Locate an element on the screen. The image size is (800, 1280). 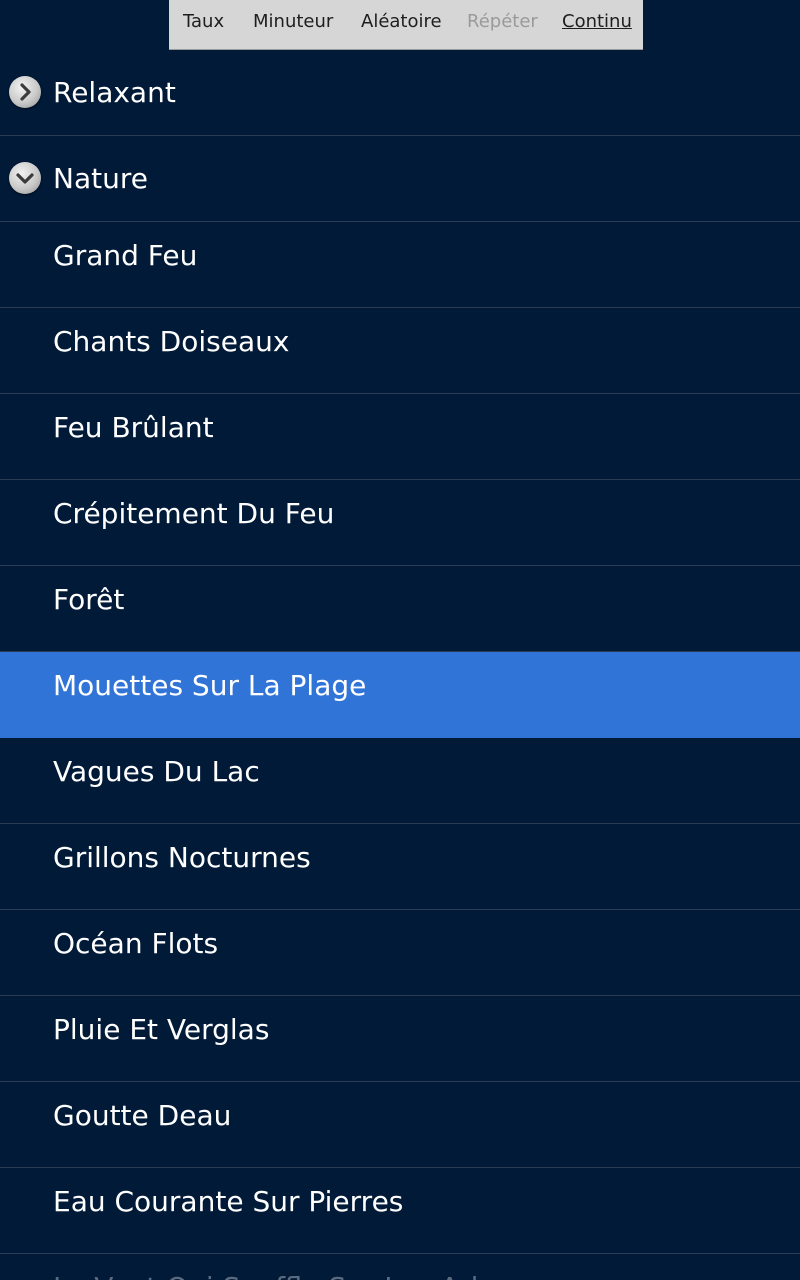
rate-button: Taux is located at coordinates (203, 22).